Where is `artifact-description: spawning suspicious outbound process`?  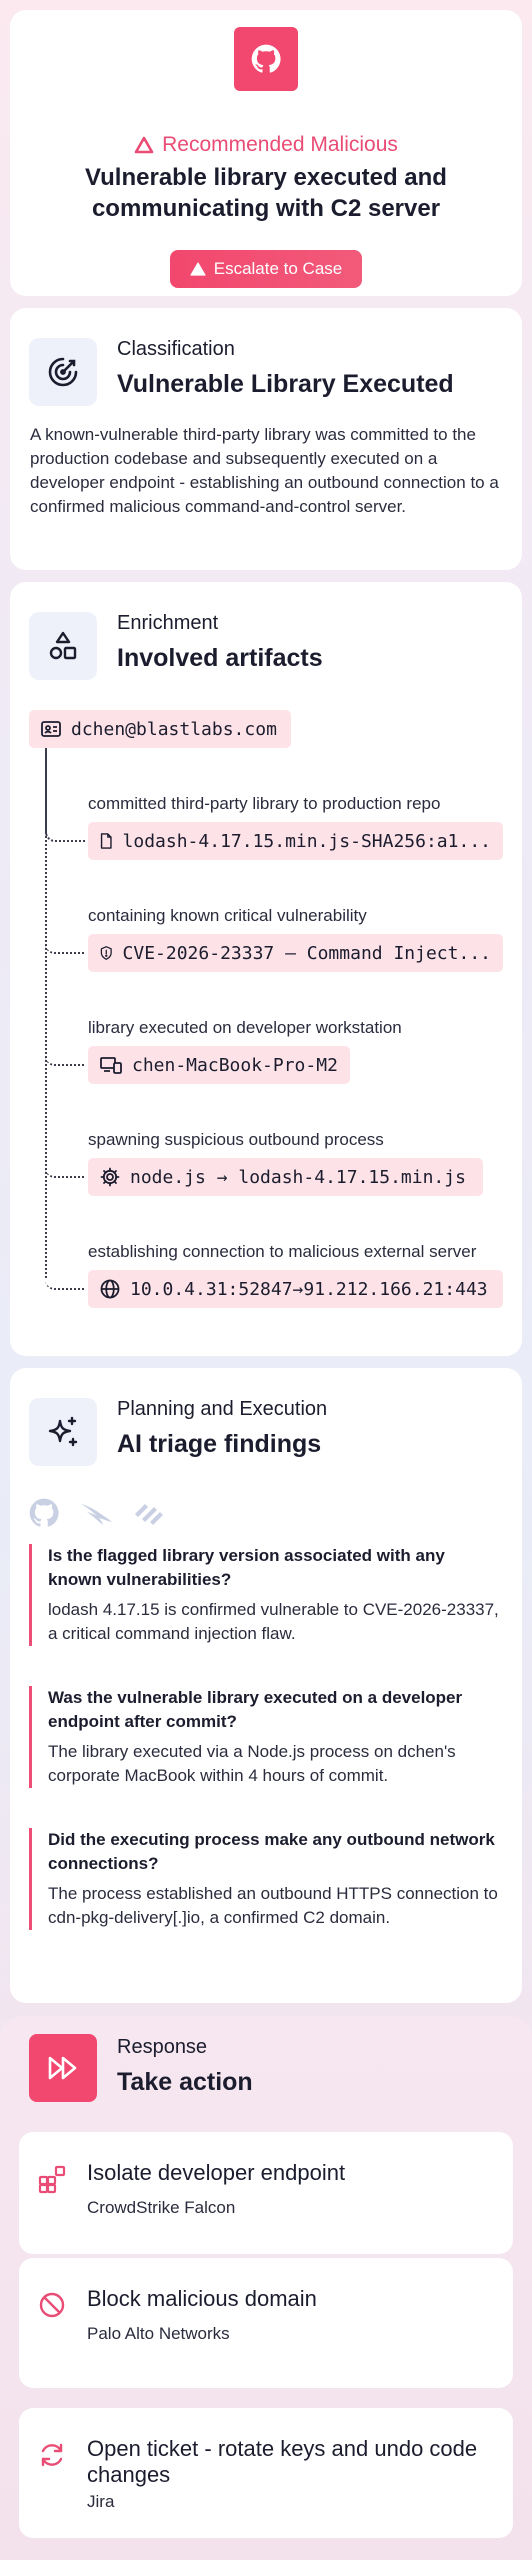 artifact-description: spawning suspicious outbound process is located at coordinates (236, 1139).